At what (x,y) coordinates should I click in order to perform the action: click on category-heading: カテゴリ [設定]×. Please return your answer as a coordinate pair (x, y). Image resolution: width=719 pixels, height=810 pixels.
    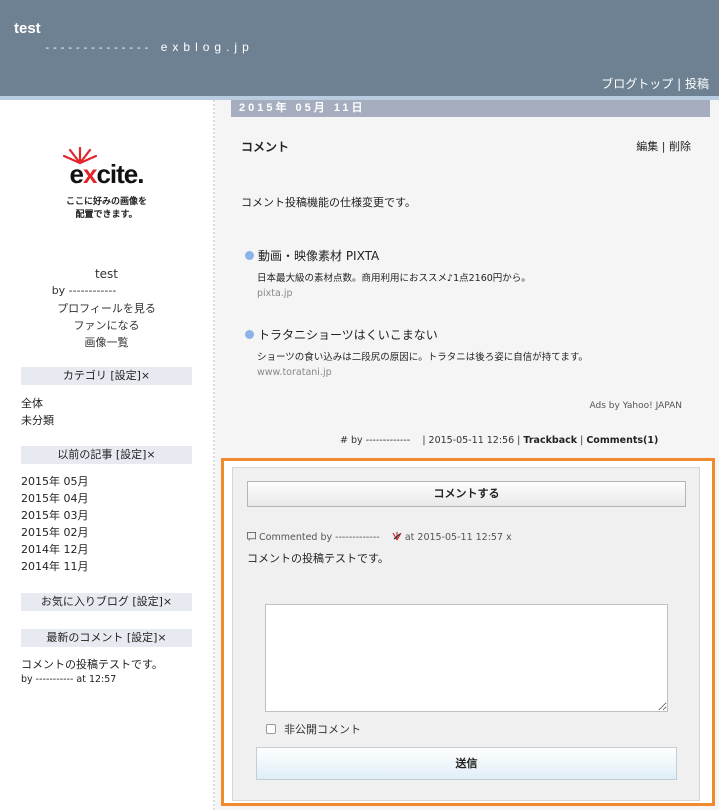
    Looking at the image, I should click on (106, 376).